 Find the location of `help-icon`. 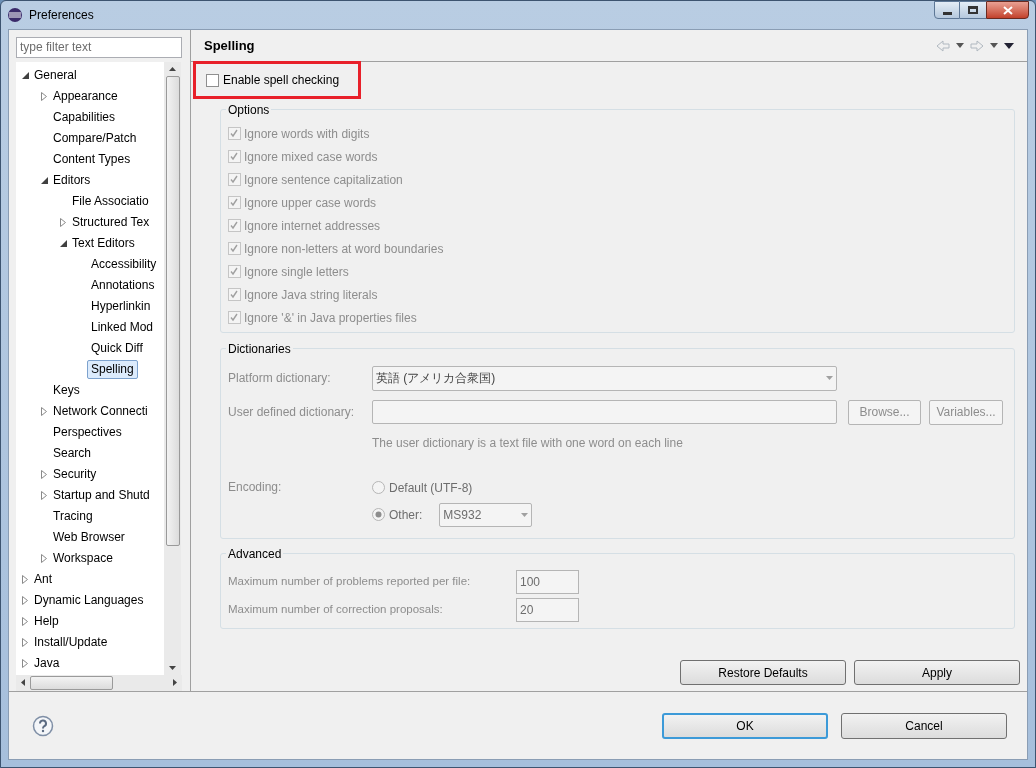

help-icon is located at coordinates (43, 725).